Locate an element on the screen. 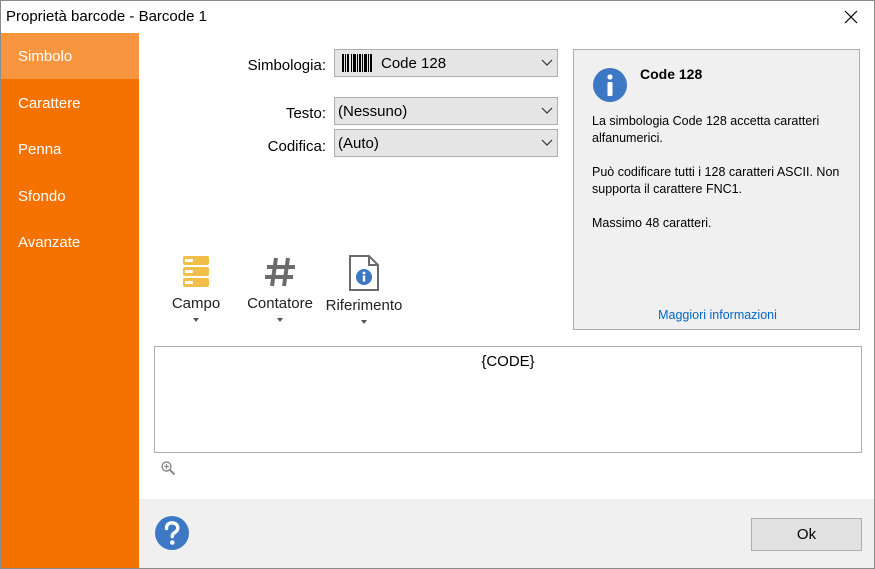 The width and height of the screenshot is (875, 569). info-title: Code 128 is located at coordinates (671, 74).